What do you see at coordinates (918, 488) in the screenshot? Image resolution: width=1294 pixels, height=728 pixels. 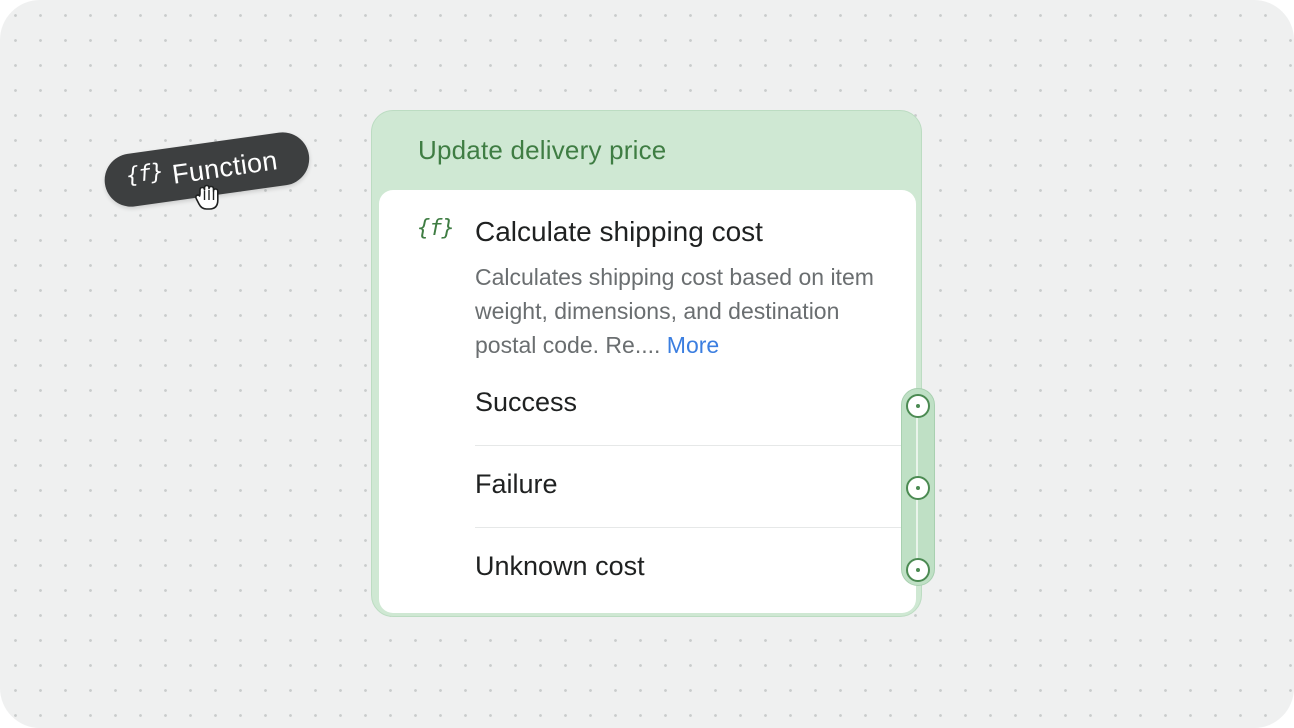 I see `output-port-failure` at bounding box center [918, 488].